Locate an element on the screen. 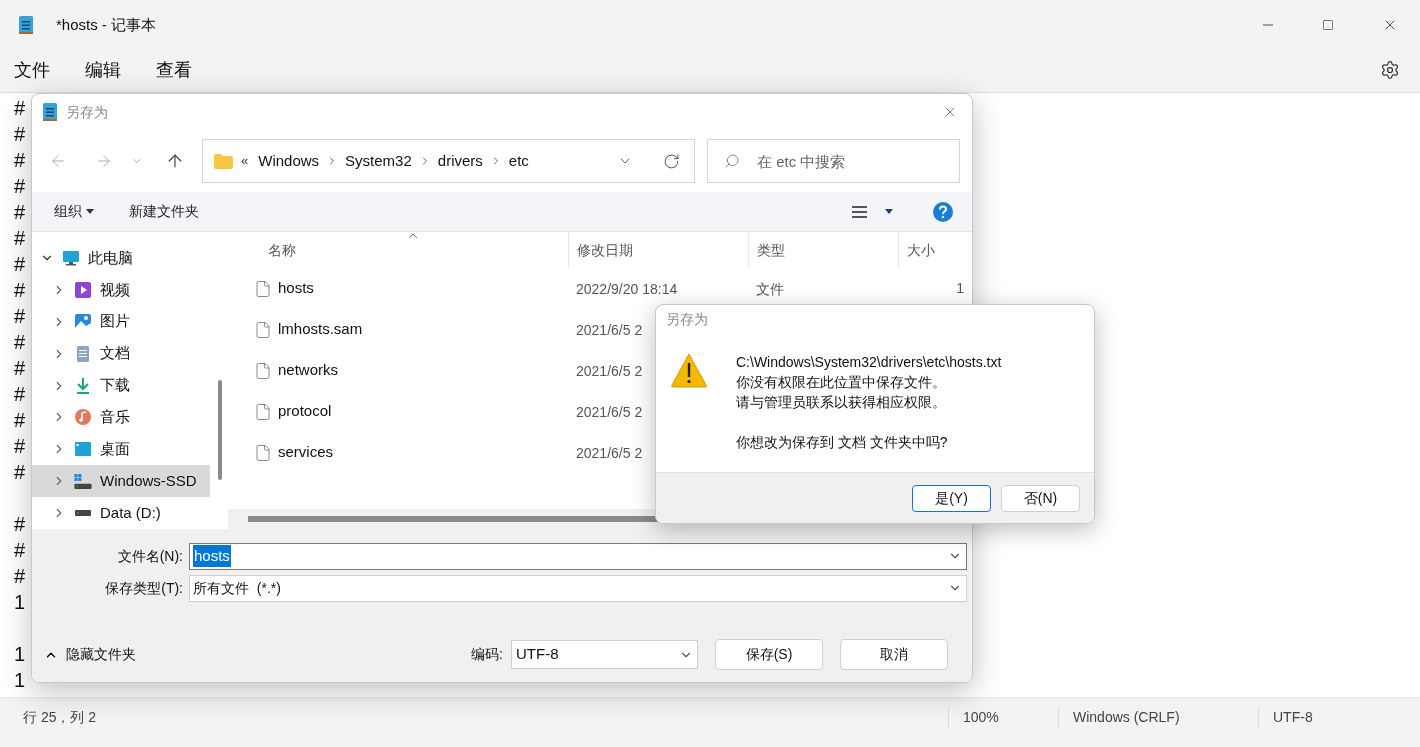 This screenshot has width=1420, height=747. menu-item: 查看 is located at coordinates (174, 70).